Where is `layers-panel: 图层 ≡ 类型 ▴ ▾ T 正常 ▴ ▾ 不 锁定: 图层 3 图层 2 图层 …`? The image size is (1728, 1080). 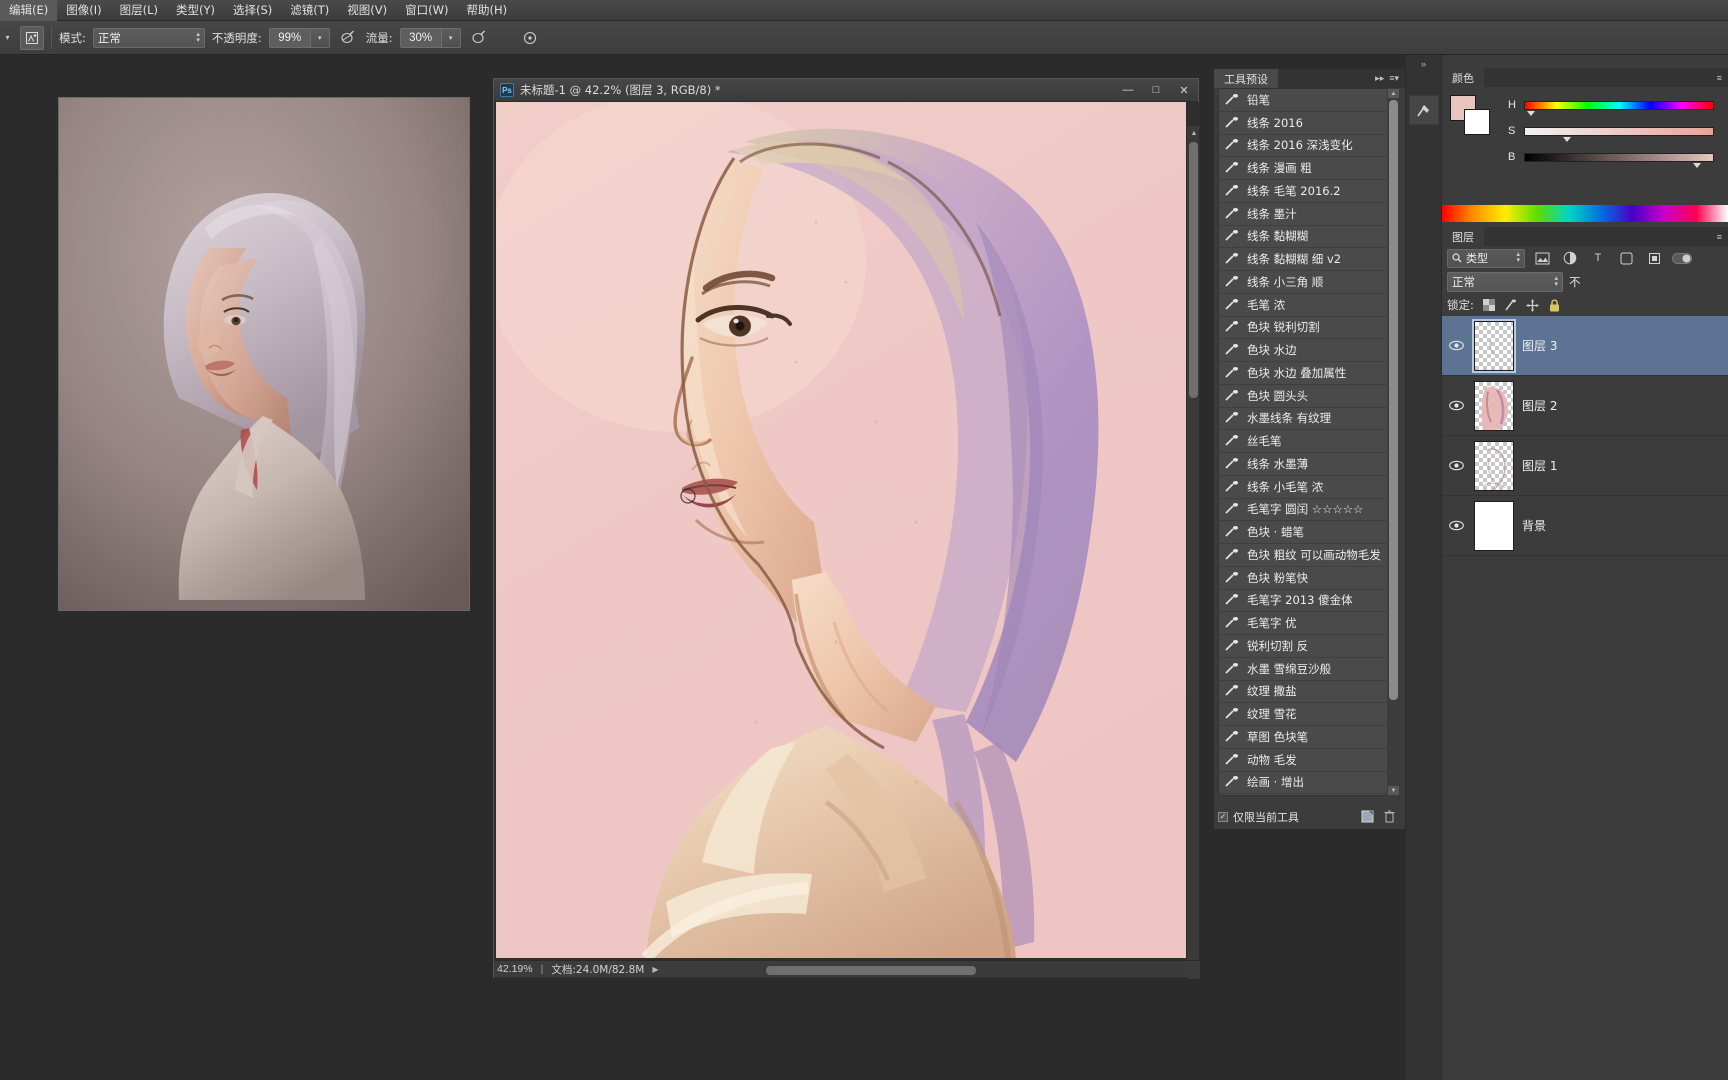 layers-panel: 图层 ≡ 类型 ▴ ▾ T 正常 ▴ ▾ 不 锁定: 图层 3 图层 2 图层 … is located at coordinates (1585, 467).